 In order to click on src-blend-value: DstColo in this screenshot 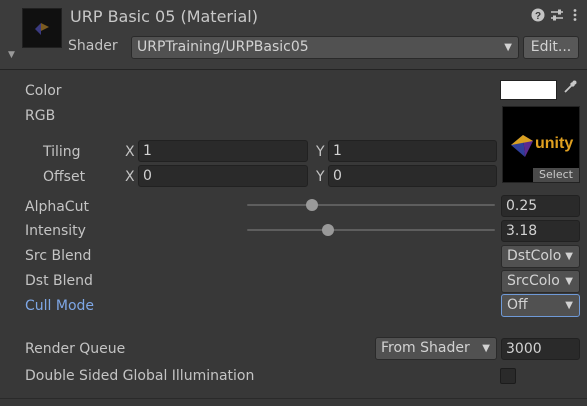, I will do `click(534, 256)`.